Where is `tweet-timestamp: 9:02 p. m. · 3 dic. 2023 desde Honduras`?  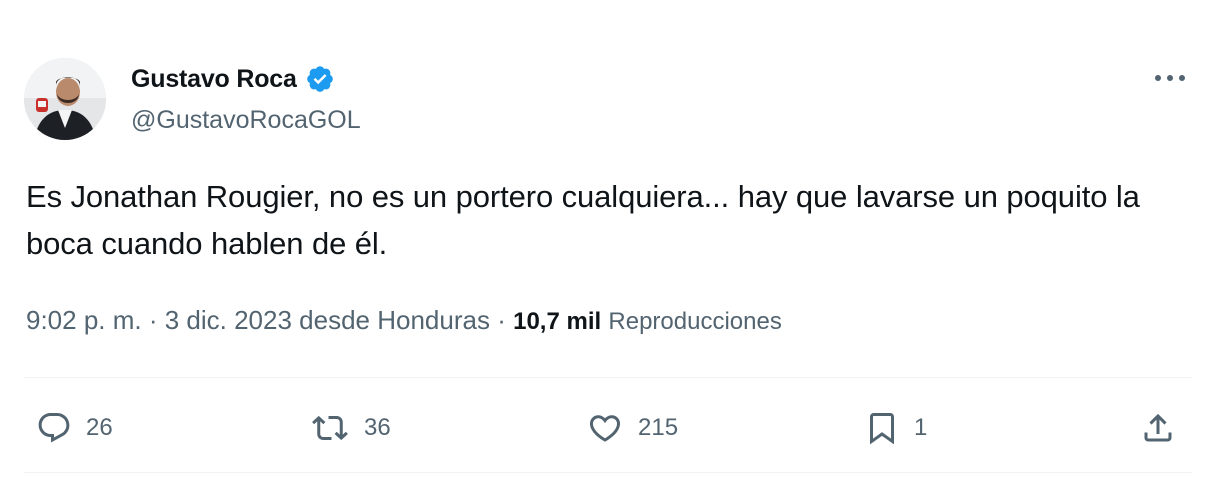
tweet-timestamp: 9:02 p. m. · 3 dic. 2023 desde Honduras is located at coordinates (258, 320).